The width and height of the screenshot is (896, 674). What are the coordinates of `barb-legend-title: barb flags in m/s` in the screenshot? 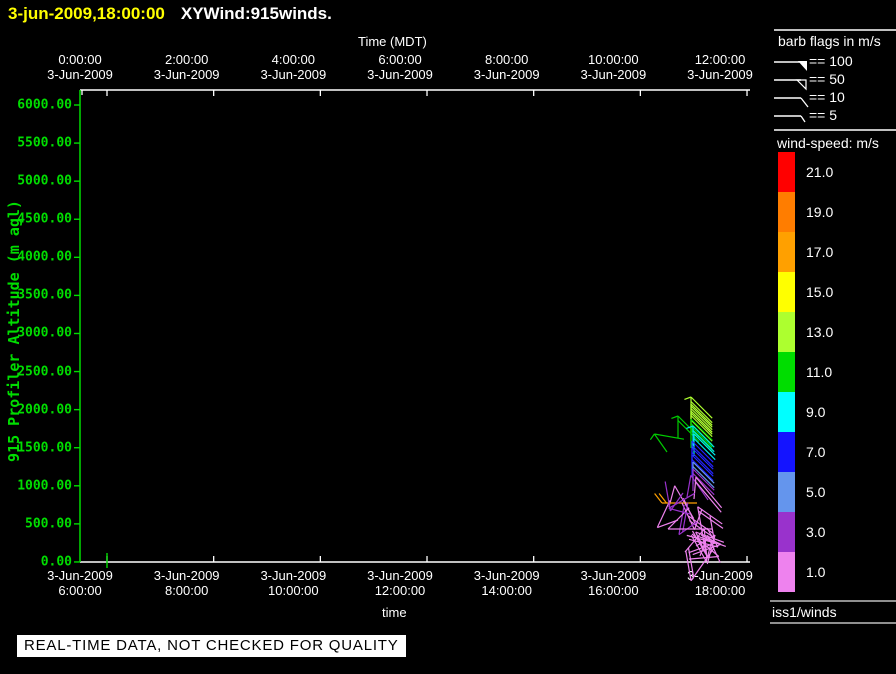 It's located at (829, 41).